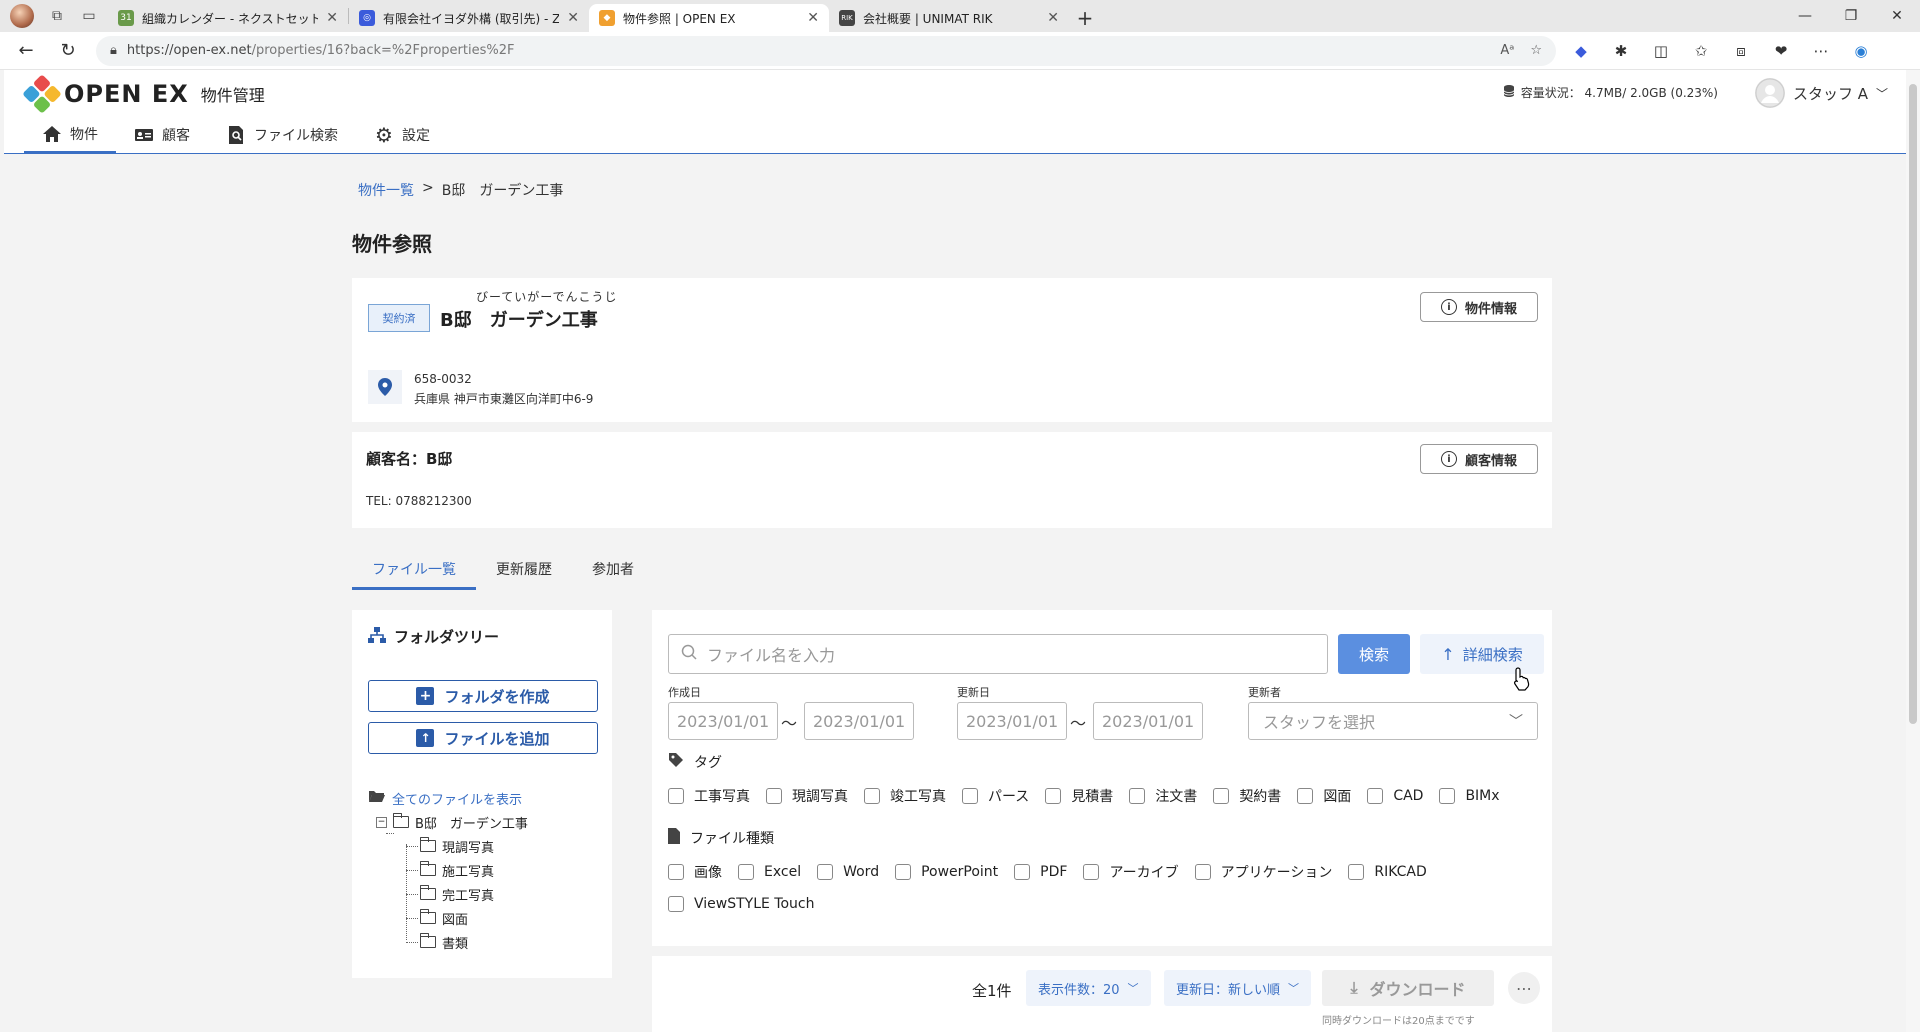 Image resolution: width=1920 pixels, height=1032 pixels. I want to click on copilot-icon: ◉, so click(1861, 51).